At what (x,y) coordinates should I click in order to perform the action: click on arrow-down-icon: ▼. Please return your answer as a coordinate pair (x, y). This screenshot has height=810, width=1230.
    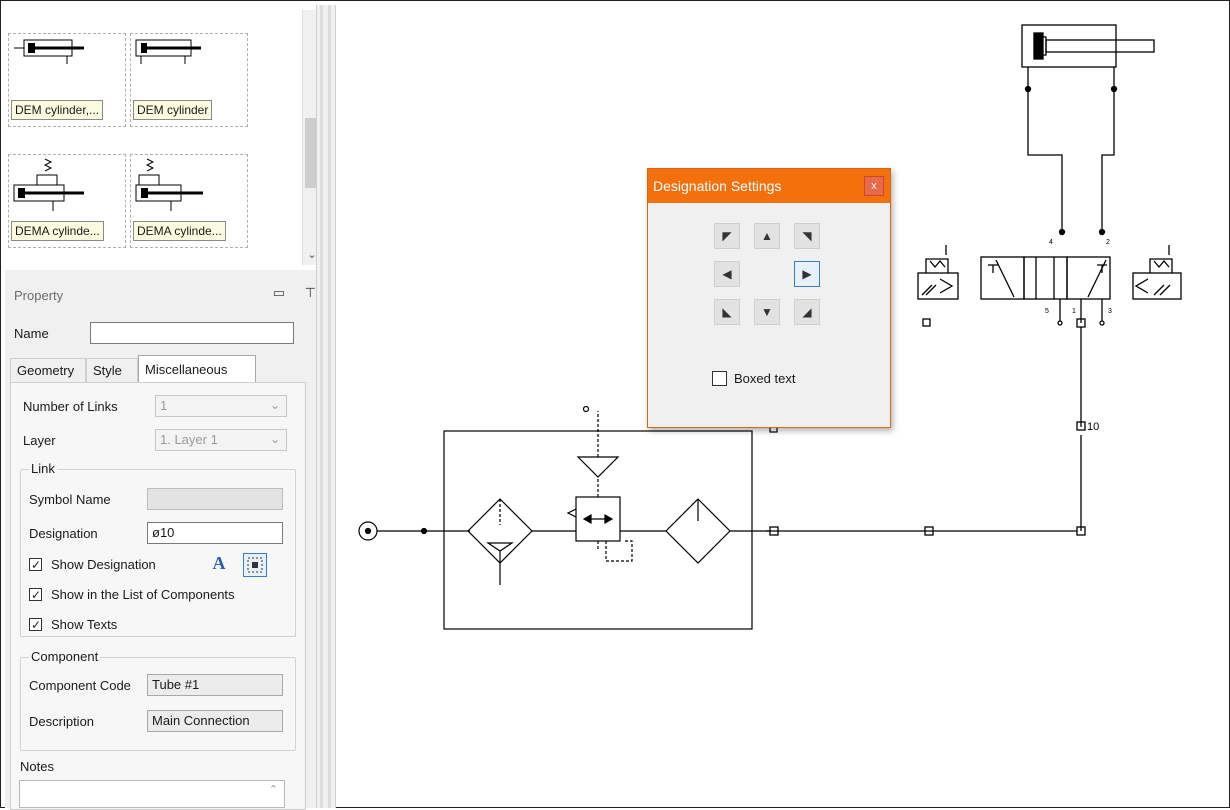
    Looking at the image, I should click on (767, 312).